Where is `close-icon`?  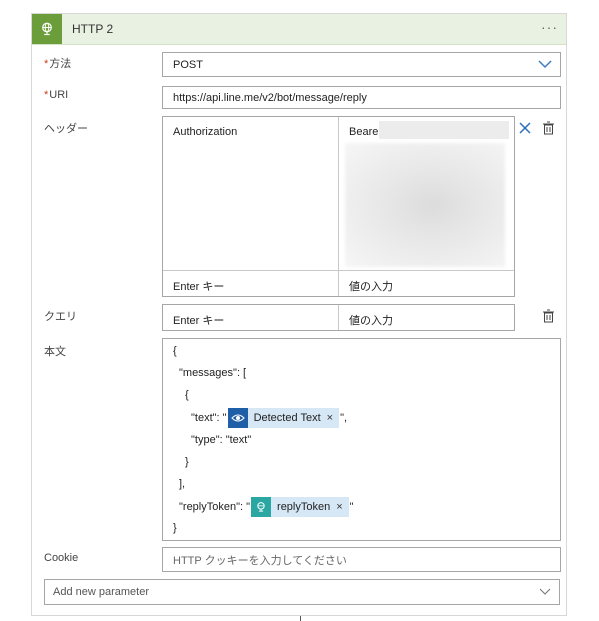 close-icon is located at coordinates (525, 128).